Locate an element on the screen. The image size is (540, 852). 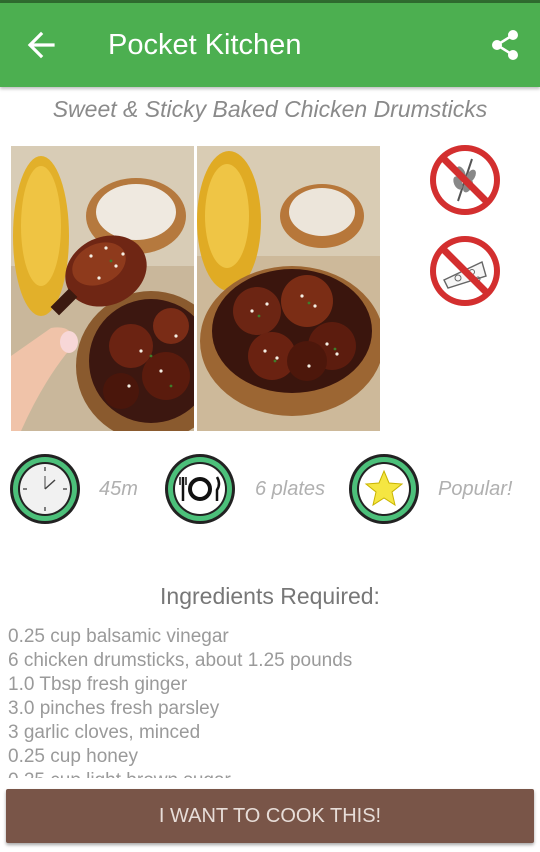
popularity-label: Popular! is located at coordinates (475, 489).